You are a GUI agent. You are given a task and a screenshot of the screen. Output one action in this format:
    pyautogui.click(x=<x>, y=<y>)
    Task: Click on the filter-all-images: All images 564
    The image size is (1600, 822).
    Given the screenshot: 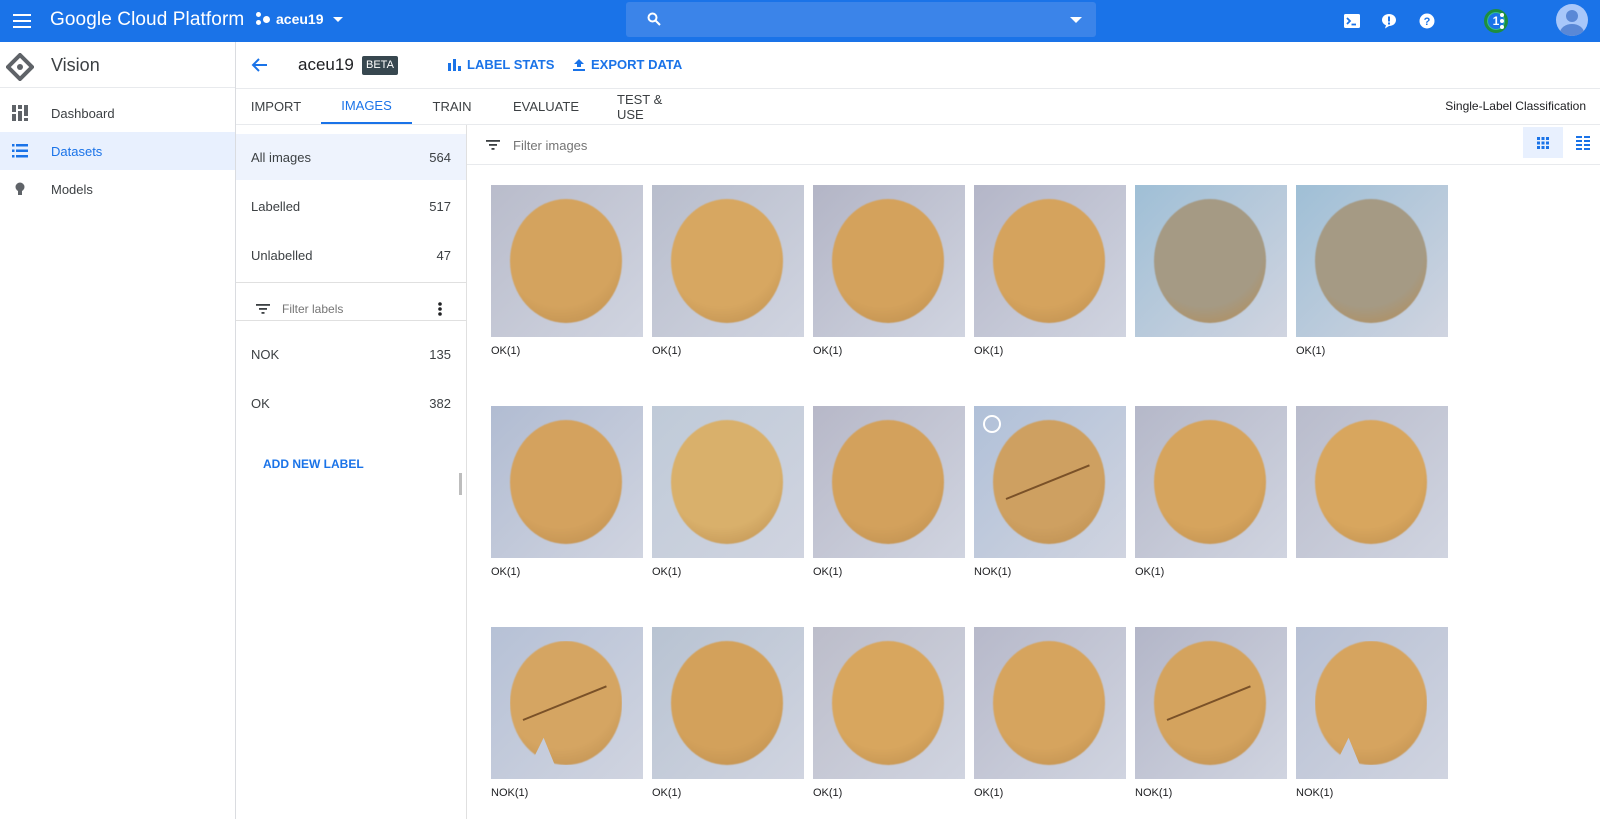 What is the action you would take?
    pyautogui.click(x=351, y=157)
    